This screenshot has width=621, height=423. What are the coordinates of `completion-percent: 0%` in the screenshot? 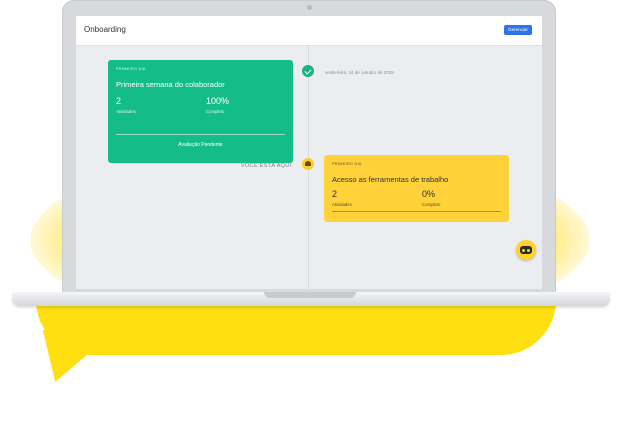 It's located at (429, 194).